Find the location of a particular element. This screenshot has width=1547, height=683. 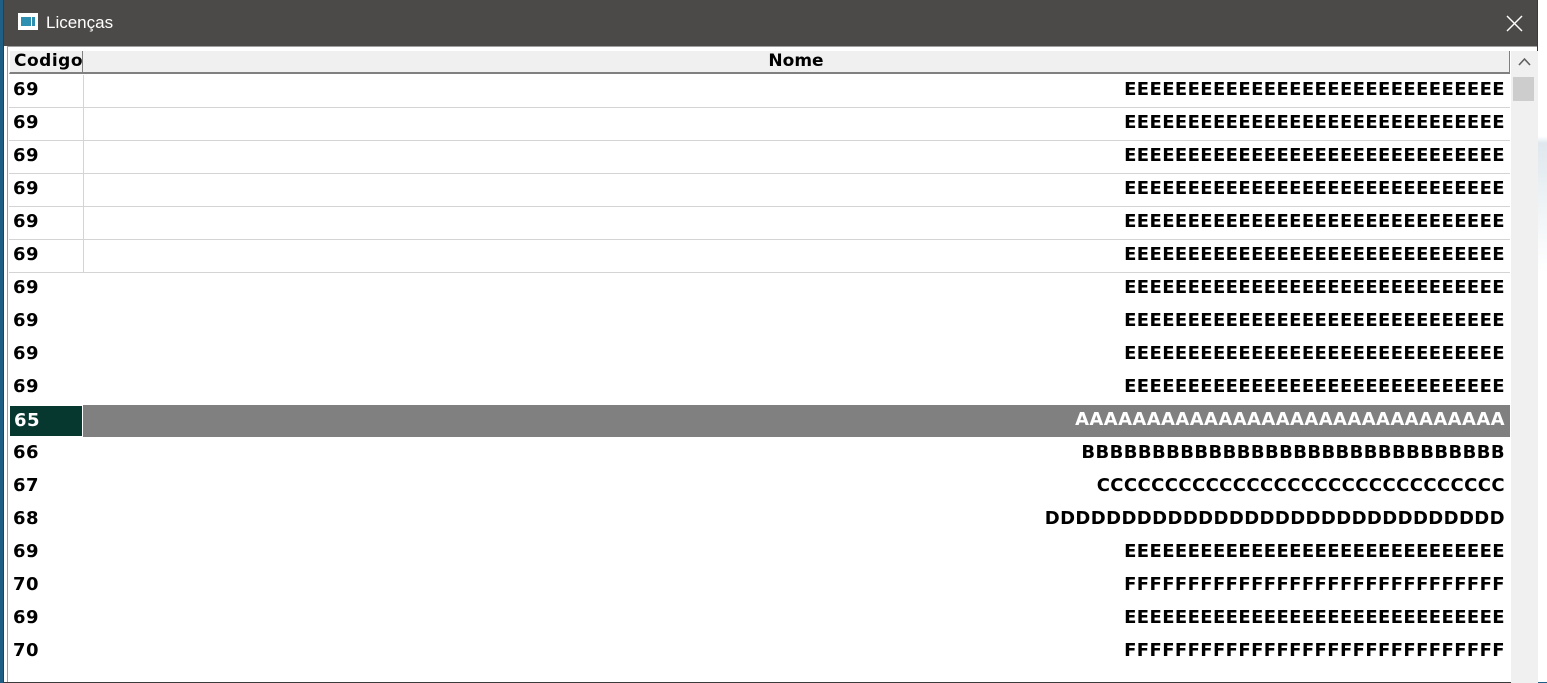

cell-codigo: 68 is located at coordinates (46, 520).